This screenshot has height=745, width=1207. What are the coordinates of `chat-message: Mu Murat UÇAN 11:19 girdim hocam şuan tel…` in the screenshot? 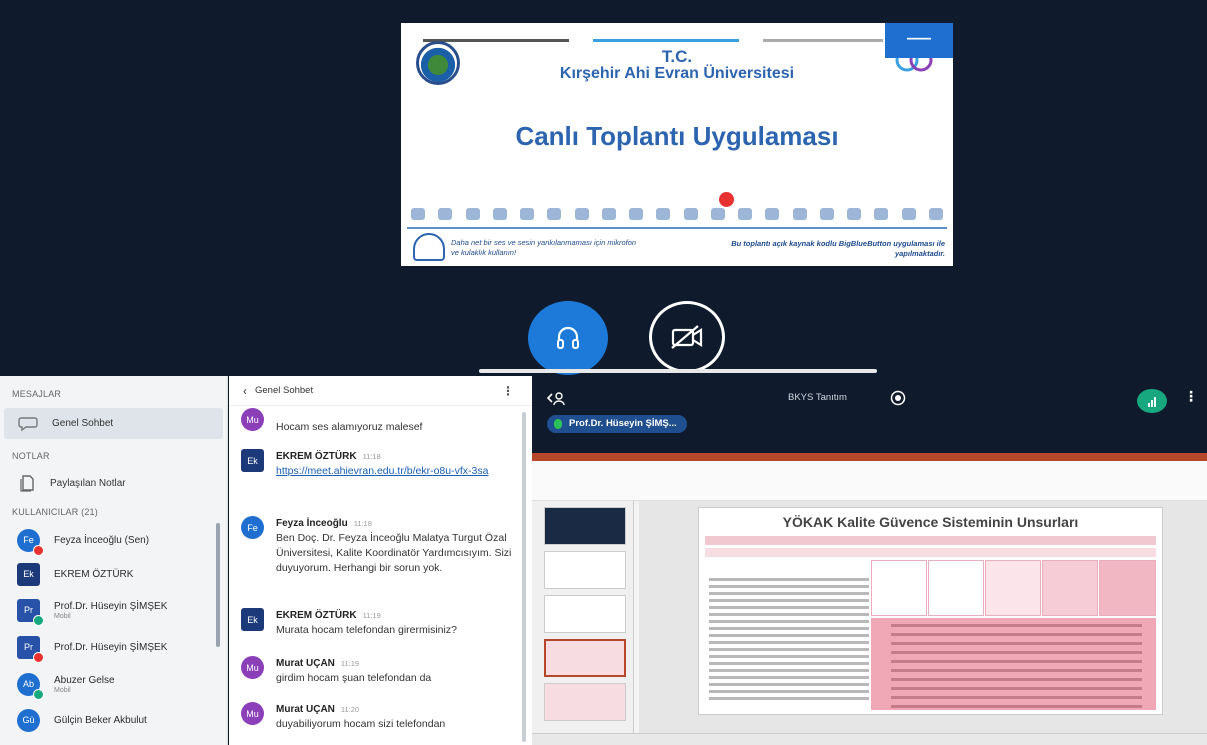 It's located at (381, 671).